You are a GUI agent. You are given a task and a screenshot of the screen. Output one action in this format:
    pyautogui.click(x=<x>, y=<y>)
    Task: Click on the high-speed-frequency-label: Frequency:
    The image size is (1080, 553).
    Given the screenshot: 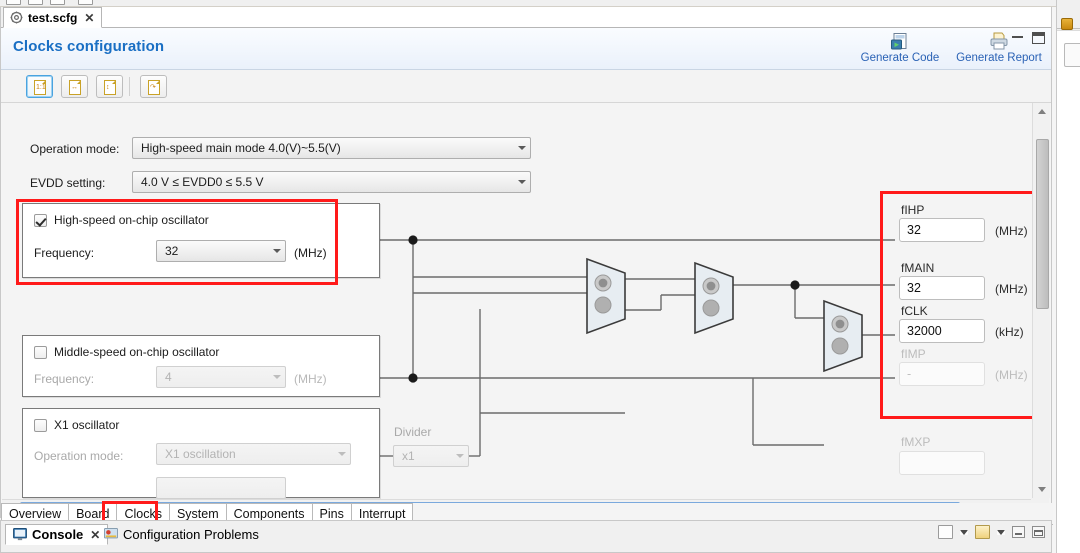 What is the action you would take?
    pyautogui.click(x=64, y=253)
    